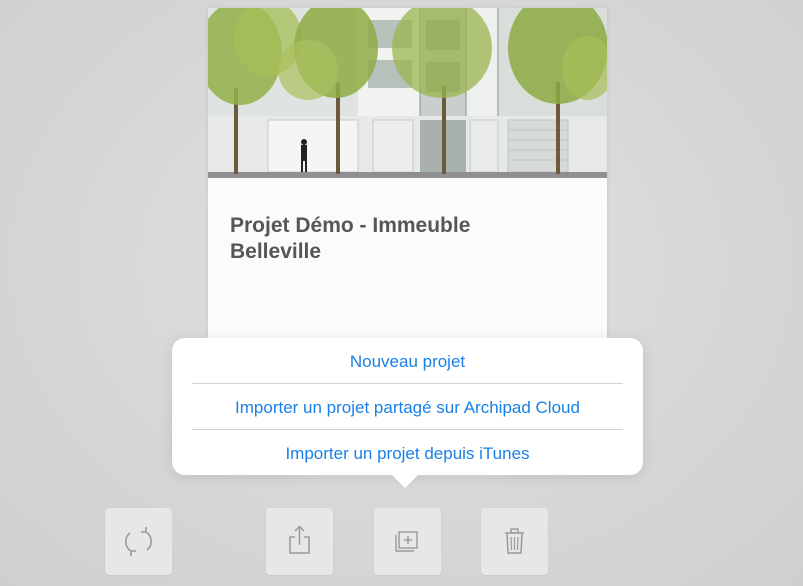  I want to click on sync-icon, so click(138, 541).